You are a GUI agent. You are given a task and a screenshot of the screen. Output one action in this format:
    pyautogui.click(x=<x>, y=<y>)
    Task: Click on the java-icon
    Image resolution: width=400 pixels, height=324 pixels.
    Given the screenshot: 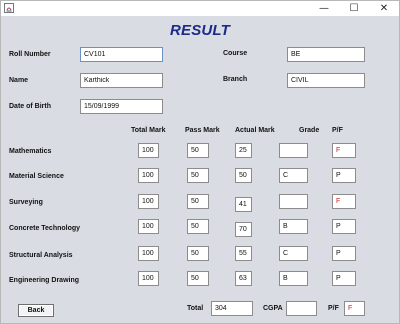 What is the action you would take?
    pyautogui.click(x=9, y=8)
    